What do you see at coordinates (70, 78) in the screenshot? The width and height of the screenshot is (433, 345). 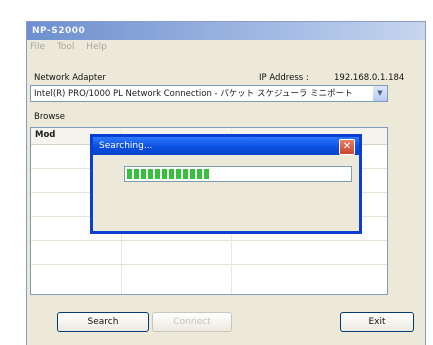 I see `network-adapter-label: Network Adapter` at bounding box center [70, 78].